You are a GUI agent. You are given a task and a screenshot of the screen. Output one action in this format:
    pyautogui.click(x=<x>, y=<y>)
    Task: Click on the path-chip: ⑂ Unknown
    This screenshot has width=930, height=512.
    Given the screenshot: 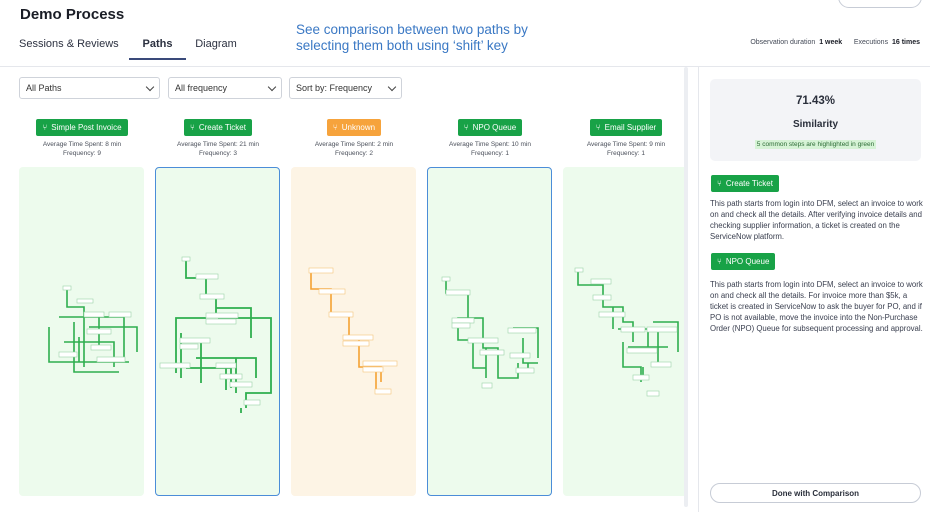 What is the action you would take?
    pyautogui.click(x=354, y=127)
    